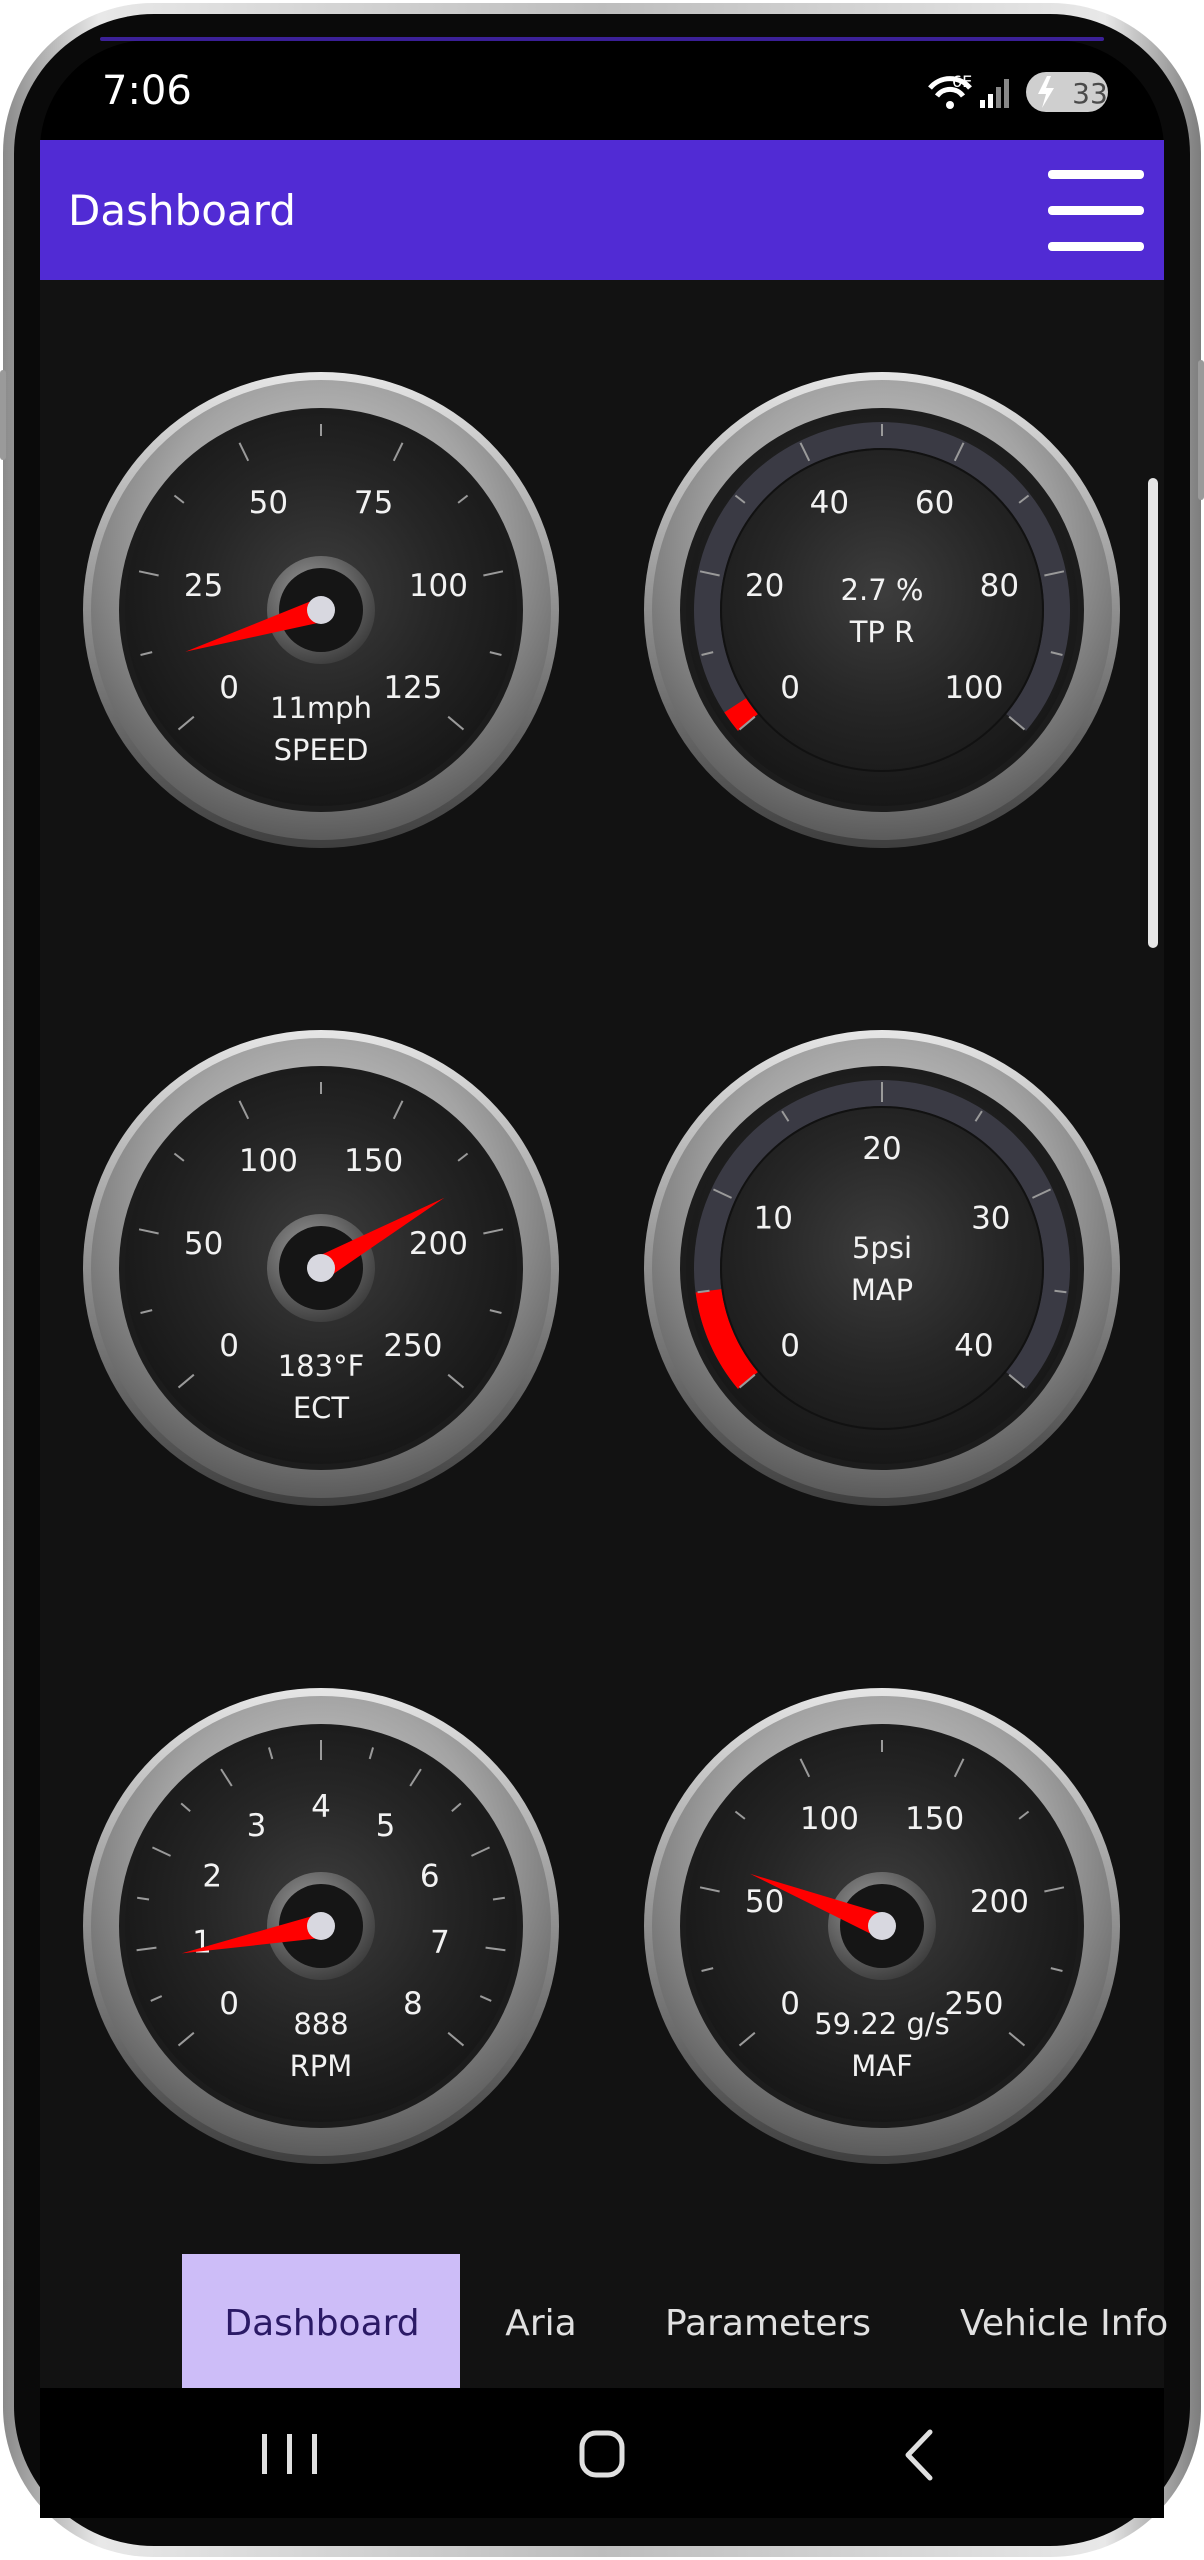 This screenshot has width=1204, height=2560. I want to click on gauge-rpm: 012345678888RPM, so click(321, 1926).